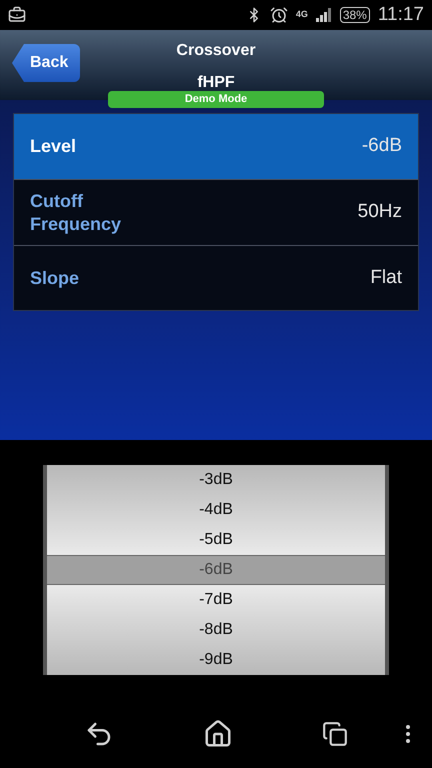 Image resolution: width=432 pixels, height=768 pixels. Describe the element at coordinates (216, 146) in the screenshot. I see `setting-row: Level -6dB` at that location.